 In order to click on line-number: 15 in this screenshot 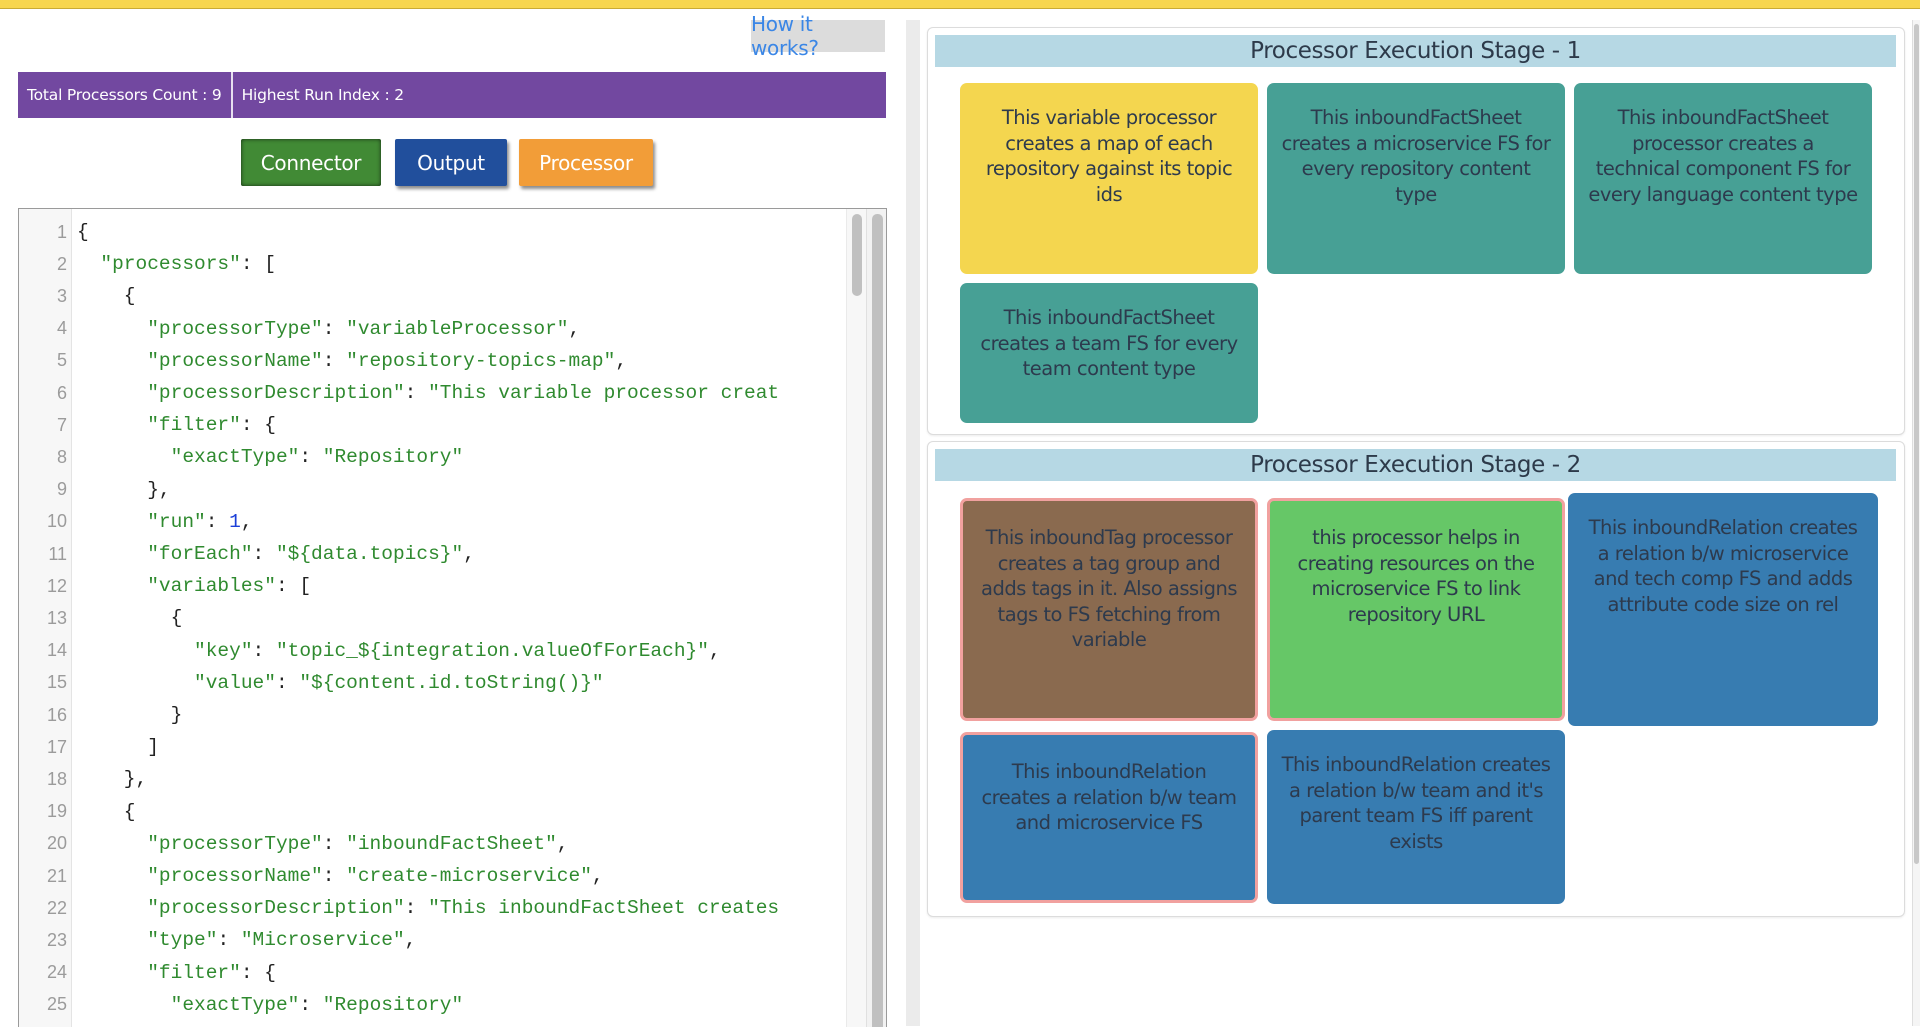, I will do `click(56, 682)`.